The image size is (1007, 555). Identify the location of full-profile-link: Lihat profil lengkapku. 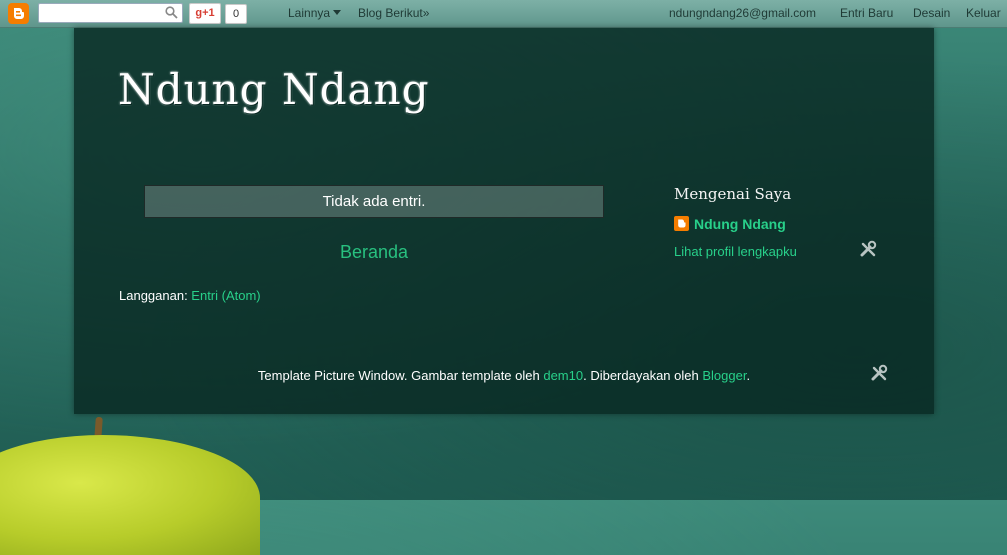
(735, 251).